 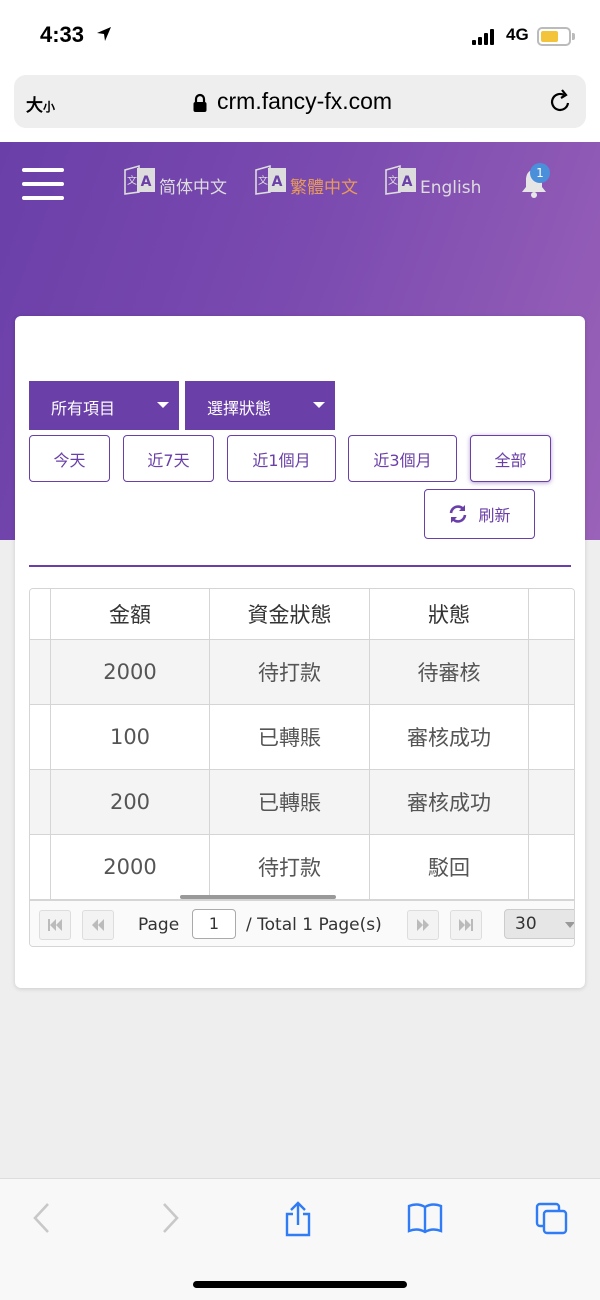 What do you see at coordinates (449, 867) in the screenshot?
I see `cell-status: 駁回` at bounding box center [449, 867].